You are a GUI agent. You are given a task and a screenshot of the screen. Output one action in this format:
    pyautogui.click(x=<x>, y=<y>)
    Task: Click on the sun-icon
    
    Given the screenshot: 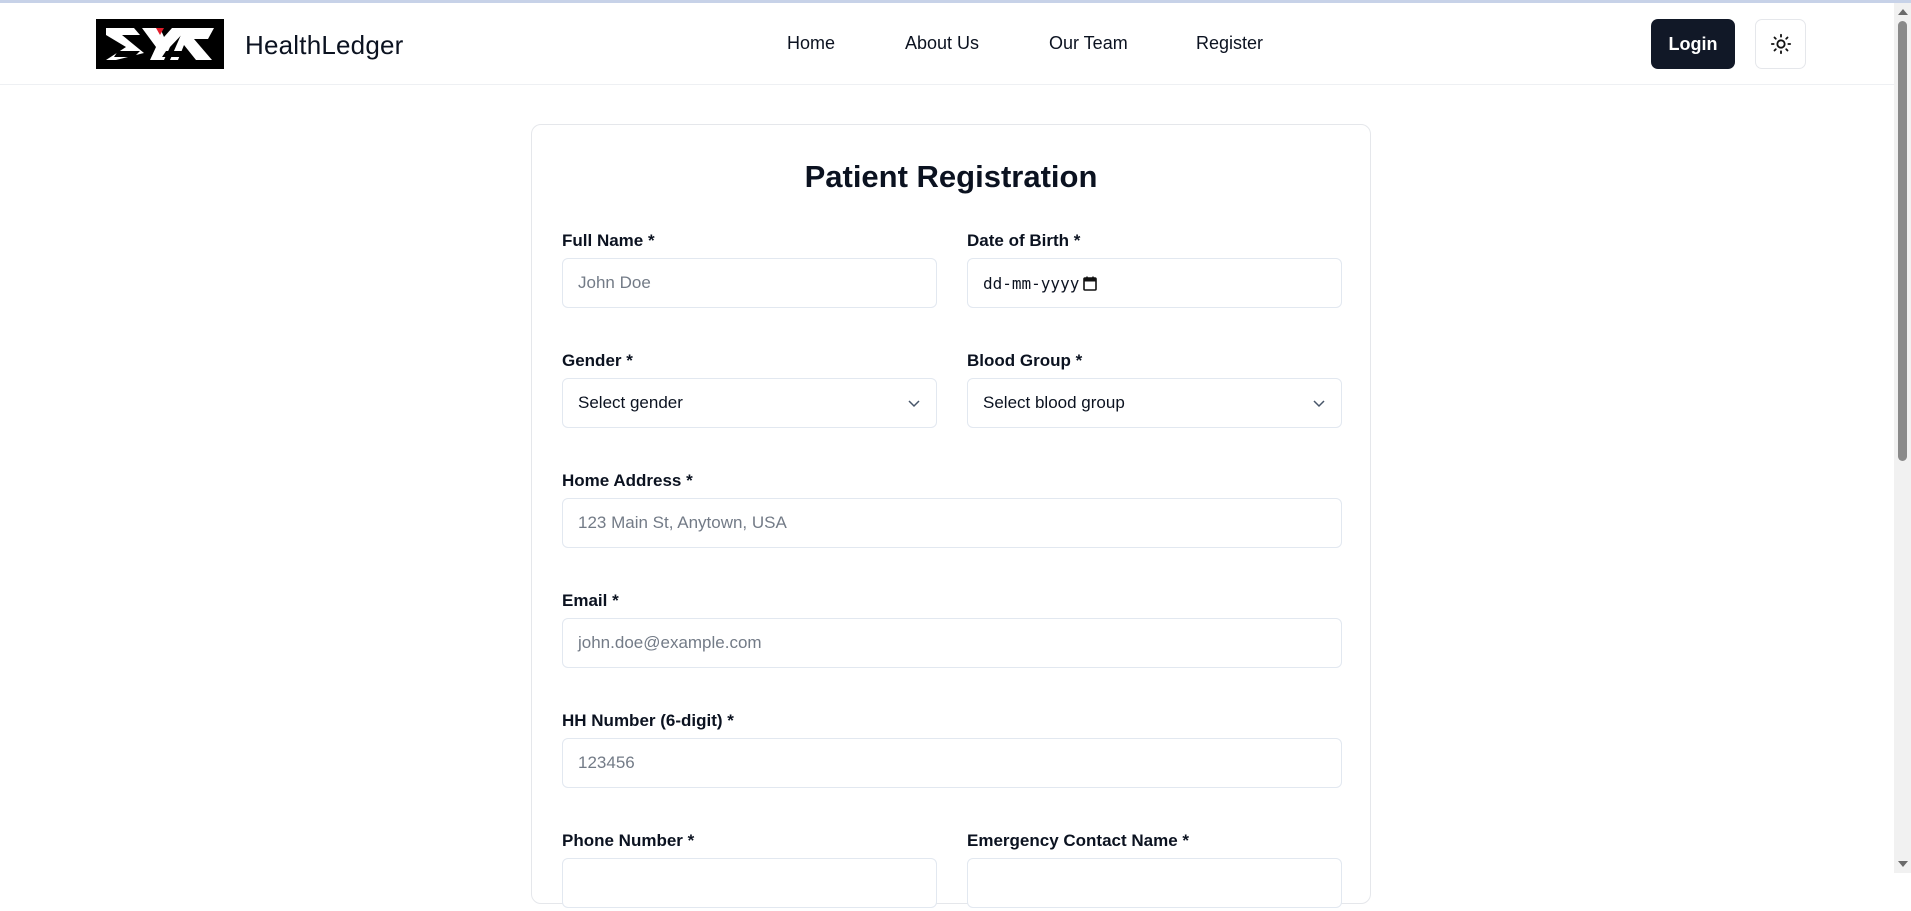 What is the action you would take?
    pyautogui.click(x=1780, y=44)
    